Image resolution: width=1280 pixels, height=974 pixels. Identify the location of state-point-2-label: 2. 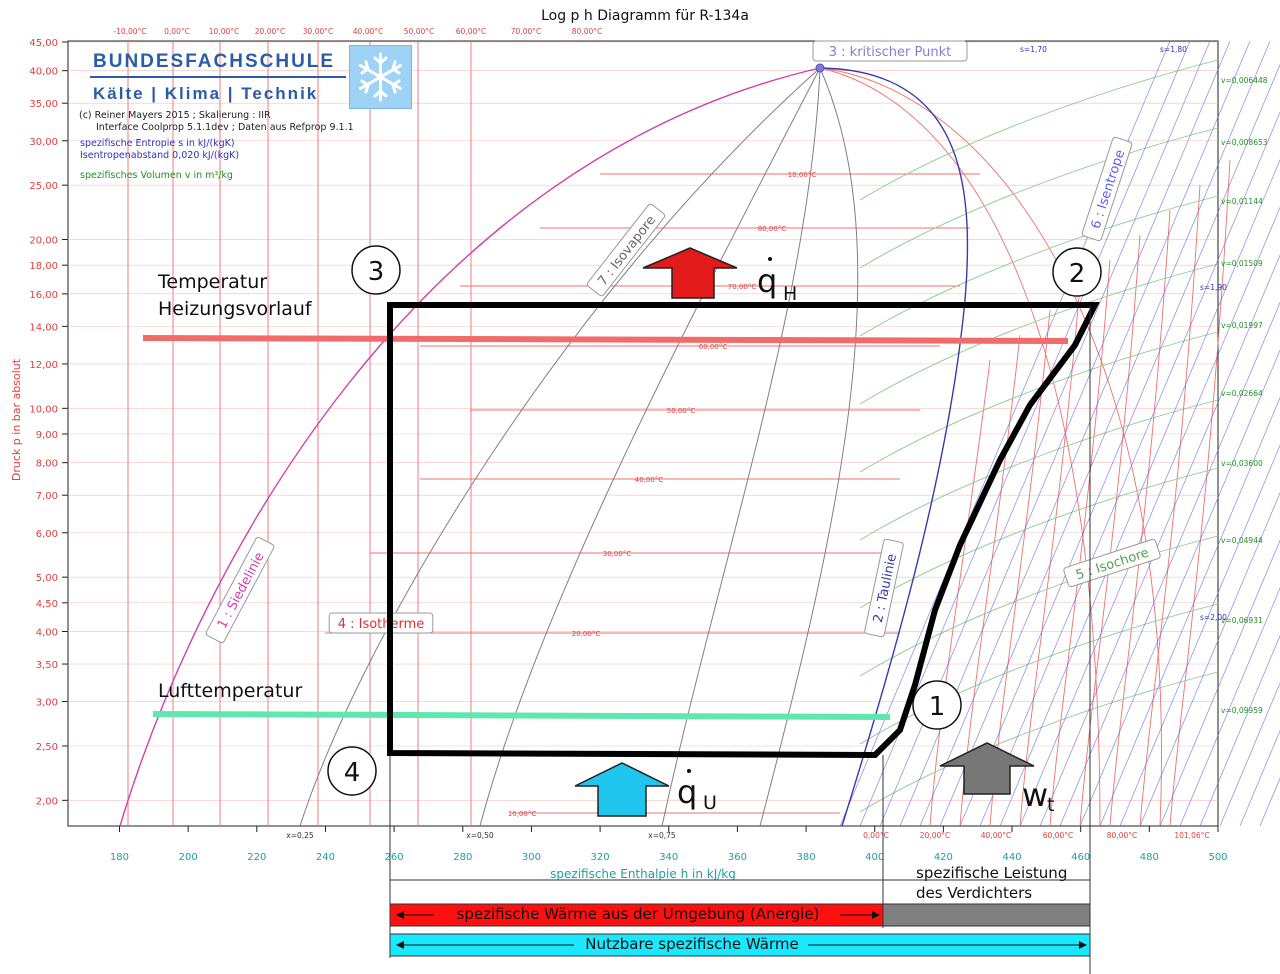
(1077, 274).